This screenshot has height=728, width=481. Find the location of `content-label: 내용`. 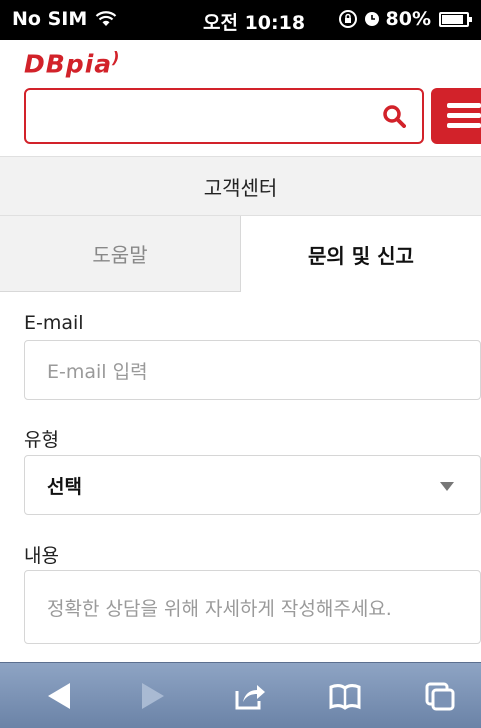

content-label: 내용 is located at coordinates (41, 556).